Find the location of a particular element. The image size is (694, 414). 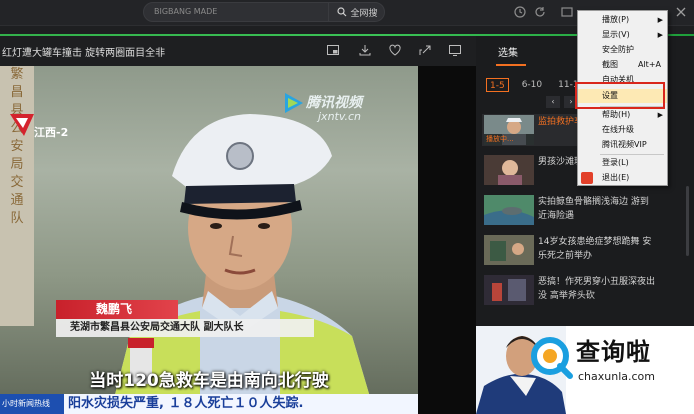

ticker-label: 小时新闻热线 is located at coordinates (32, 404).